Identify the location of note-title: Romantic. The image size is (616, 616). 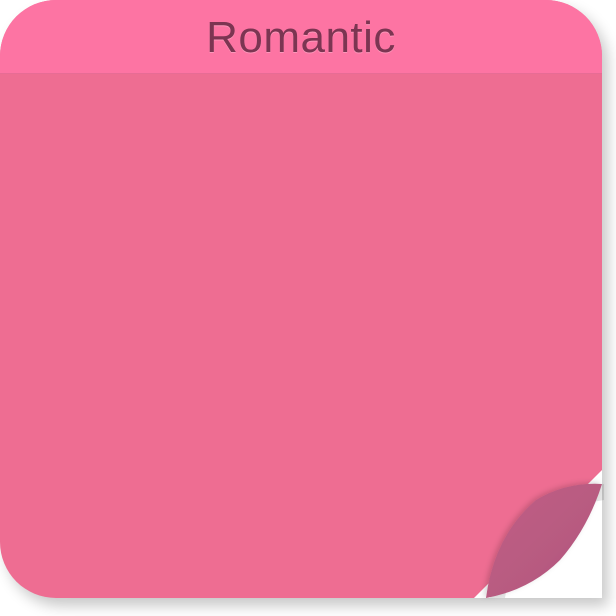
(301, 37).